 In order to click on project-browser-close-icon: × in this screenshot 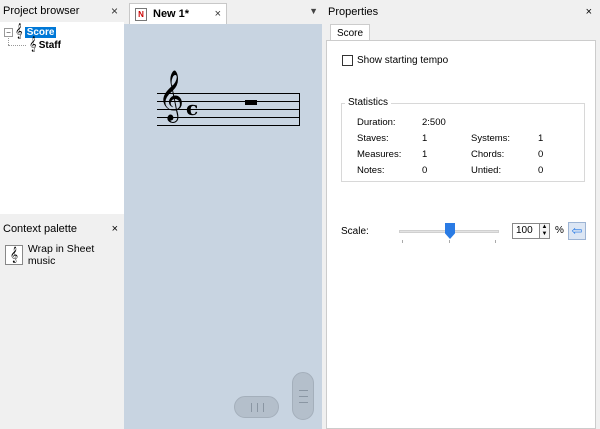, I will do `click(114, 11)`.